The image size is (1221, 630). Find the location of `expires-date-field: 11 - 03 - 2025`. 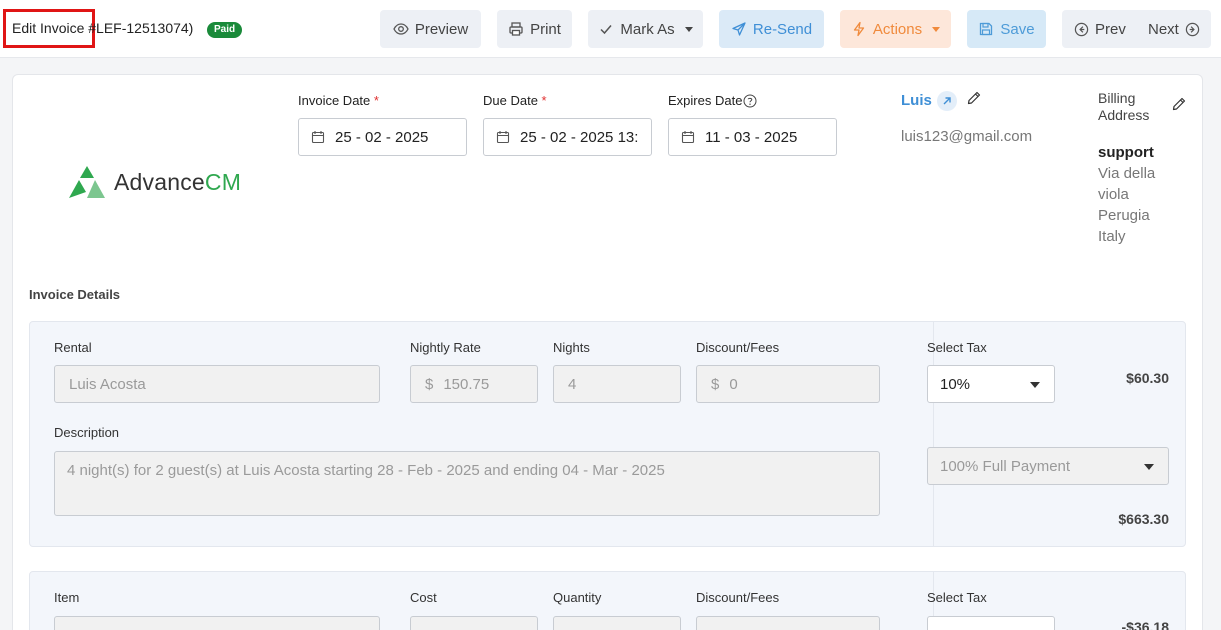

expires-date-field: 11 - 03 - 2025 is located at coordinates (752, 137).